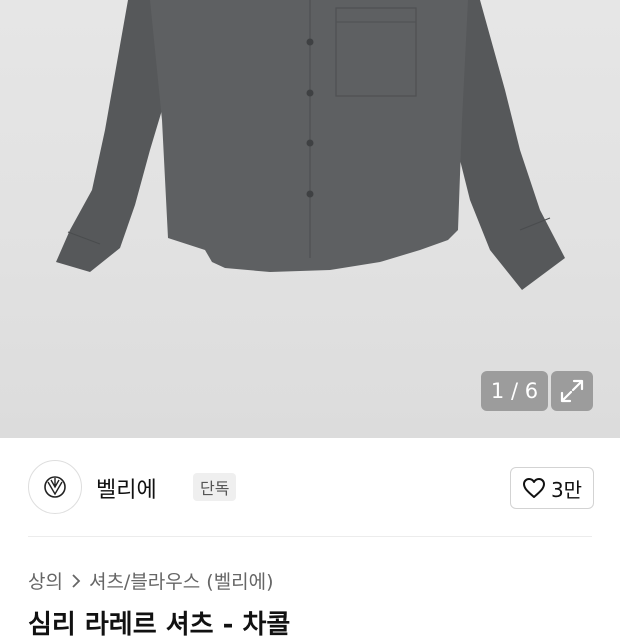 The height and width of the screenshot is (641, 620). I want to click on brand-row: 벨리에 단독 3만, so click(311, 488).